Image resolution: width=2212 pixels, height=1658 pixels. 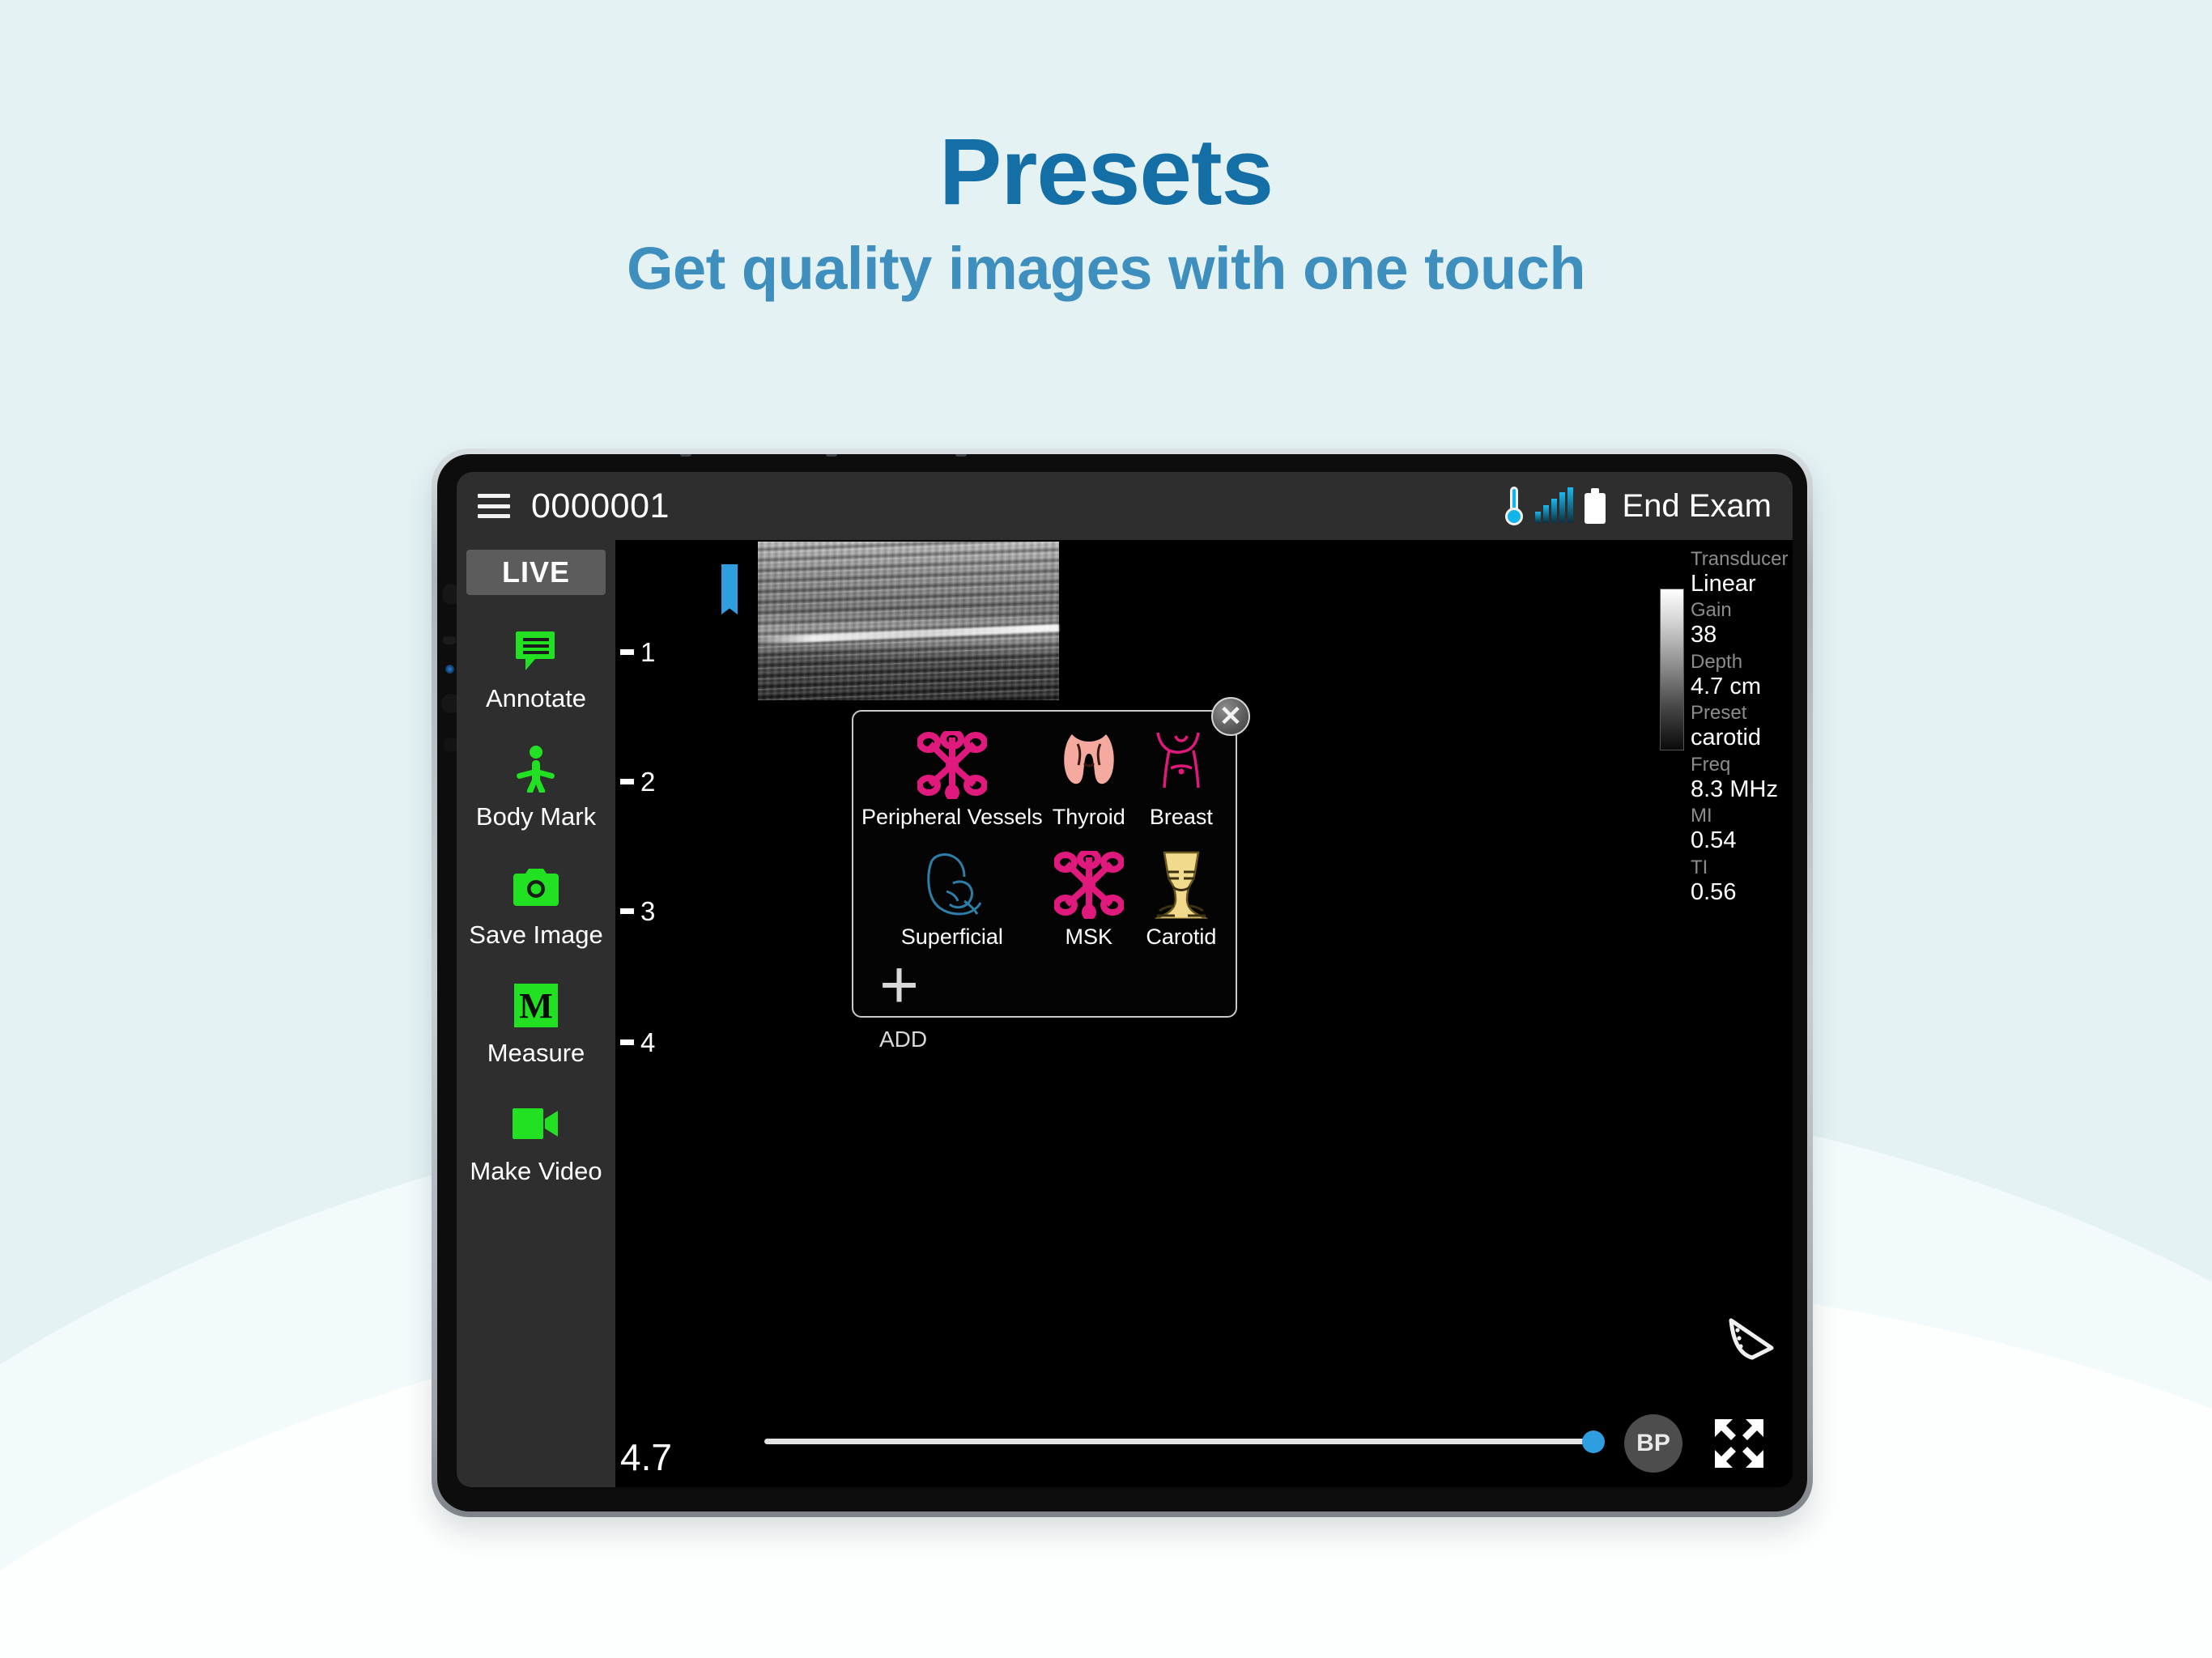 I want to click on body-mark-icon, so click(x=536, y=769).